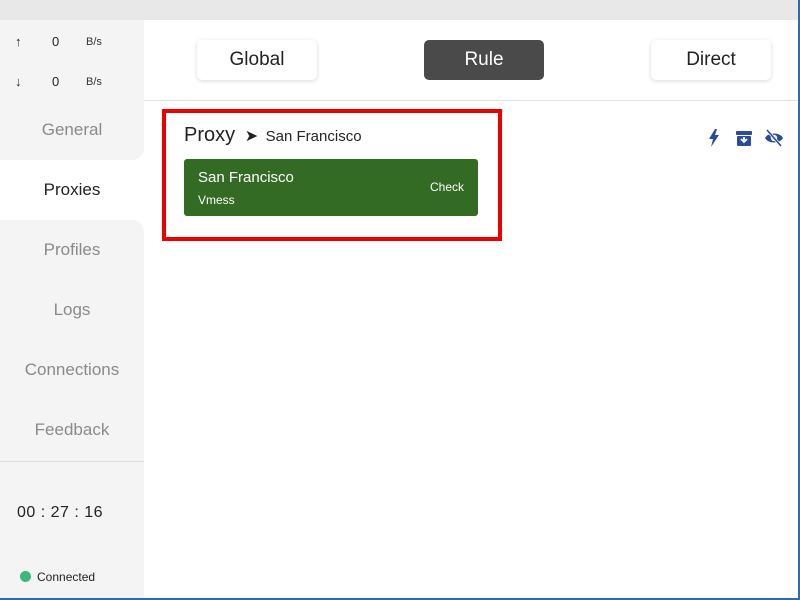  Describe the element at coordinates (711, 60) in the screenshot. I see `mode-direct-button: Direct` at that location.